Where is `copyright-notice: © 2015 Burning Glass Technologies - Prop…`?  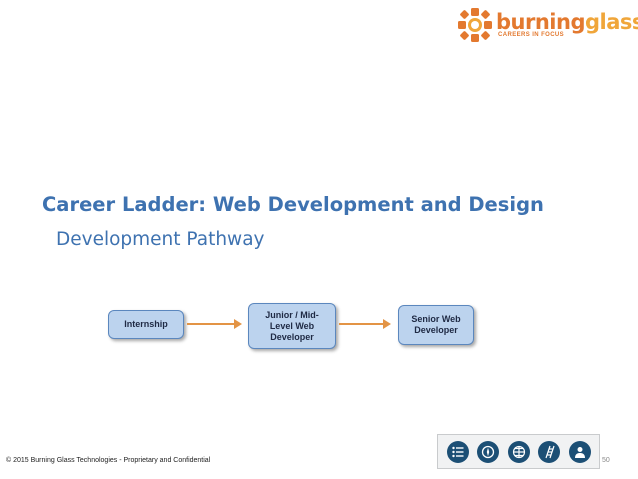
copyright-notice: © 2015 Burning Glass Technologies - Prop… is located at coordinates (108, 460).